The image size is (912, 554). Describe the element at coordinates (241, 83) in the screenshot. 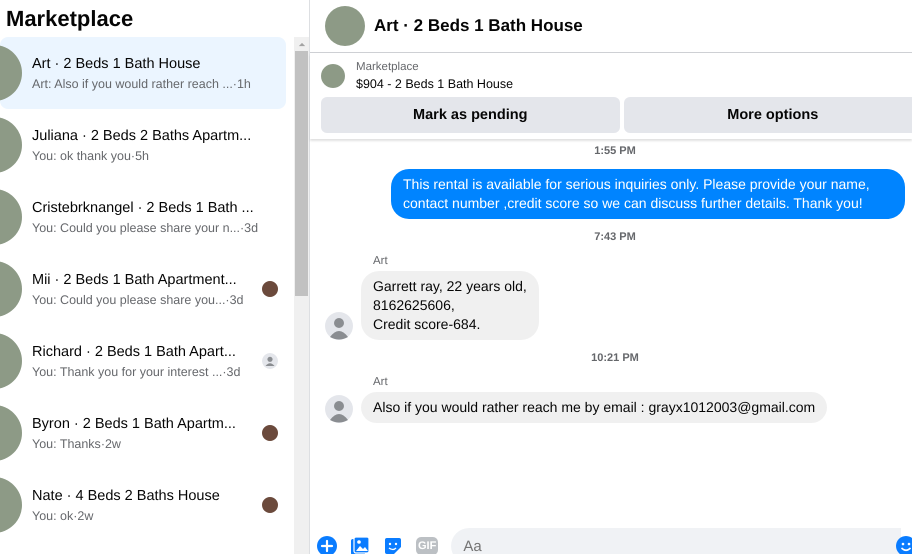

I see `message-time: ·1h` at that location.